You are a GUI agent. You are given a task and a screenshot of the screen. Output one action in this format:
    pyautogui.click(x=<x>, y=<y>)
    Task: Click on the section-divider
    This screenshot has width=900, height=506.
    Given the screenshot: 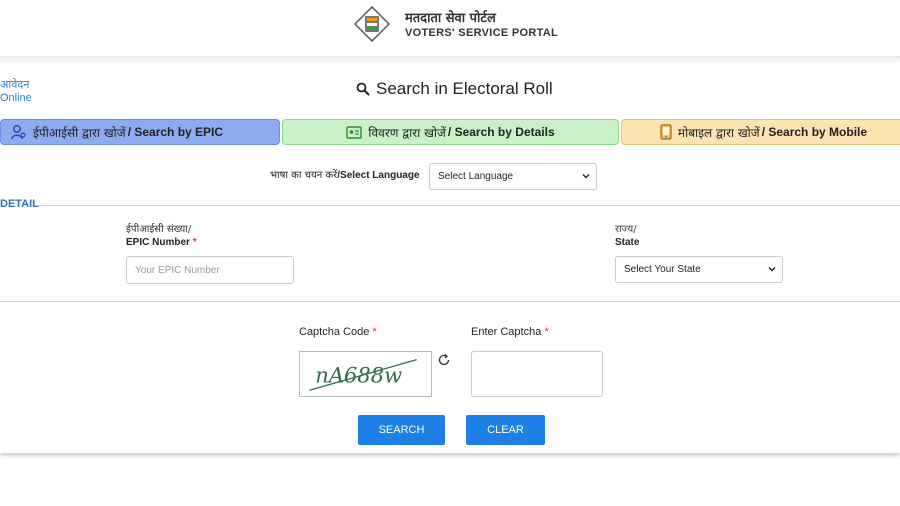 What is the action you would take?
    pyautogui.click(x=450, y=301)
    